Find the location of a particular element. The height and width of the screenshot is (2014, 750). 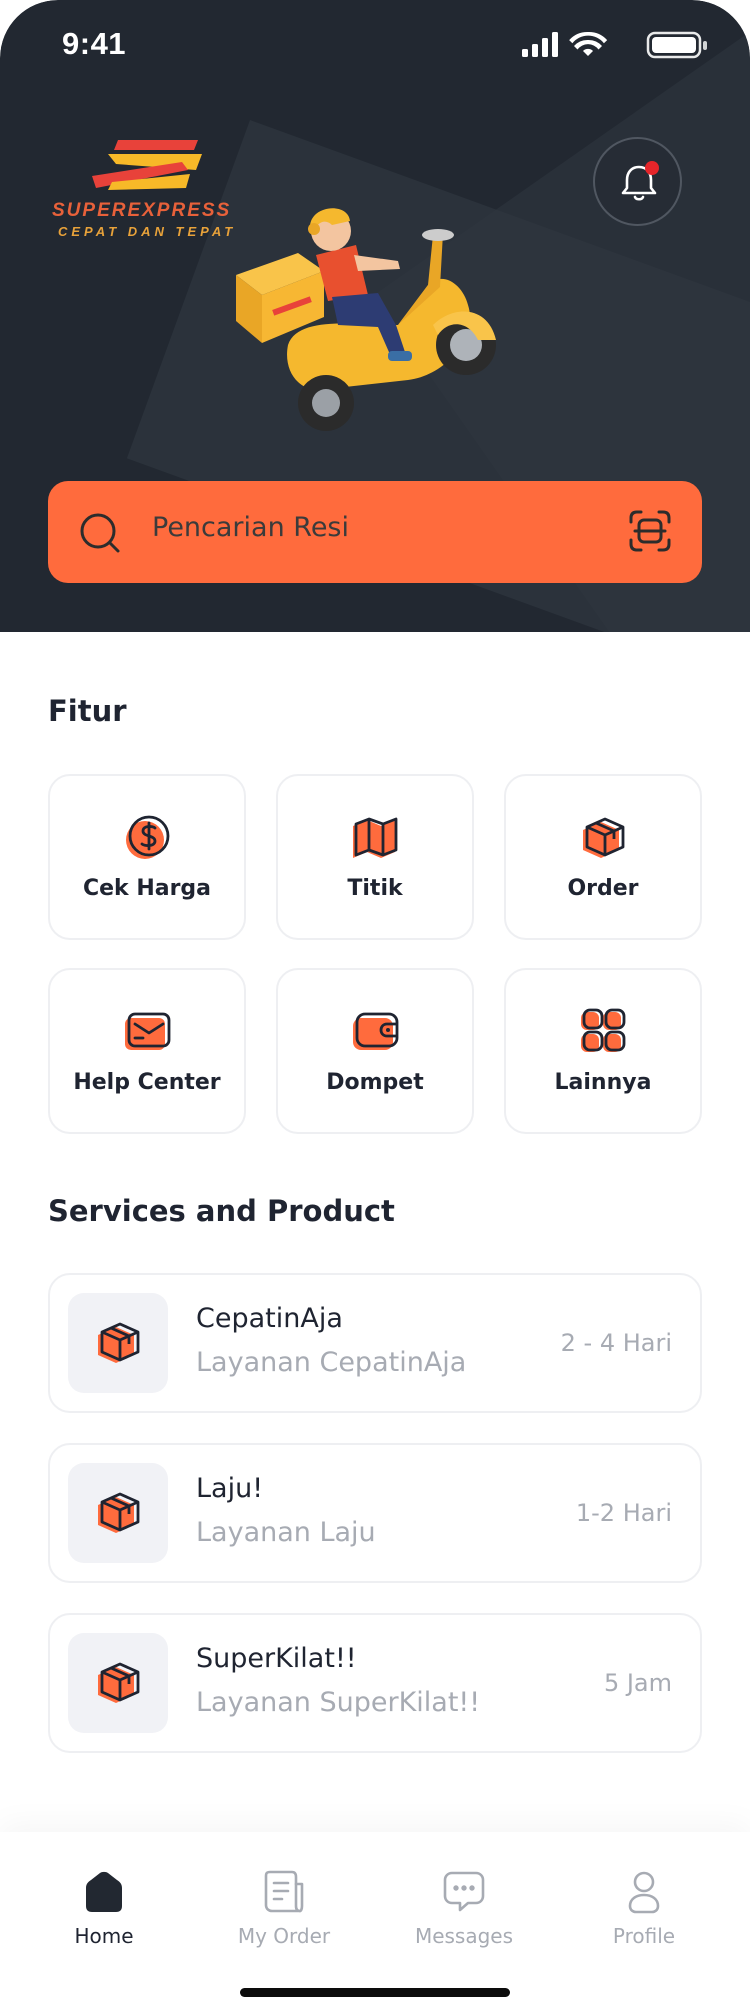

notification-button is located at coordinates (637, 181).